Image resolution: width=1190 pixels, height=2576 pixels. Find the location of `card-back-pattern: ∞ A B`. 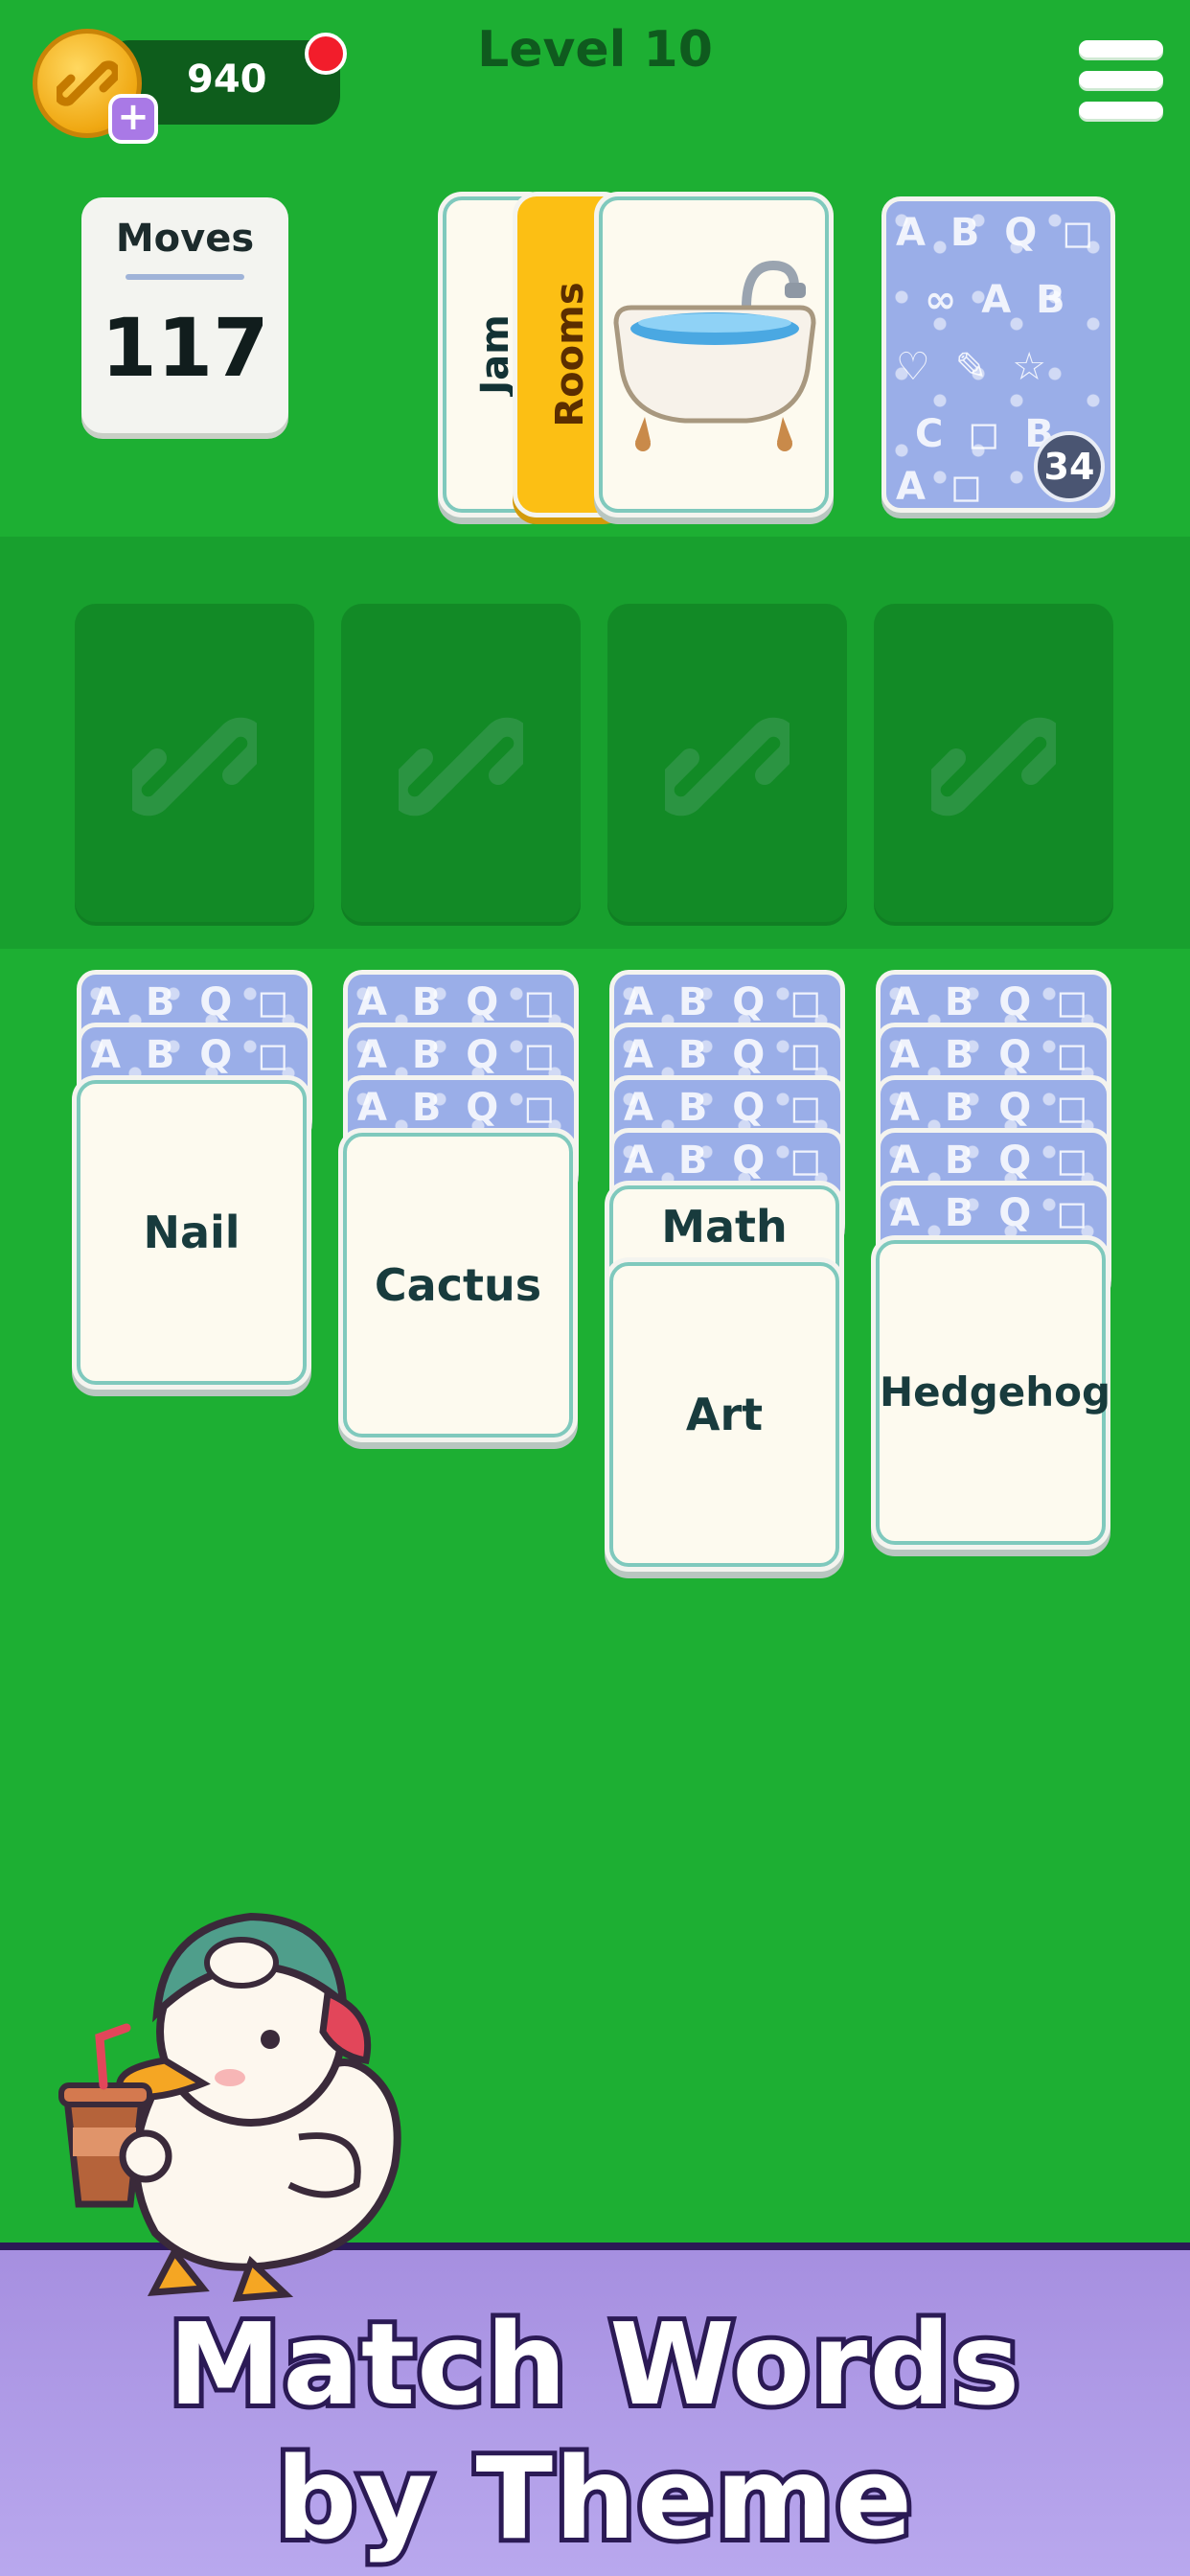

card-back-pattern: ∞ A B is located at coordinates (998, 300).